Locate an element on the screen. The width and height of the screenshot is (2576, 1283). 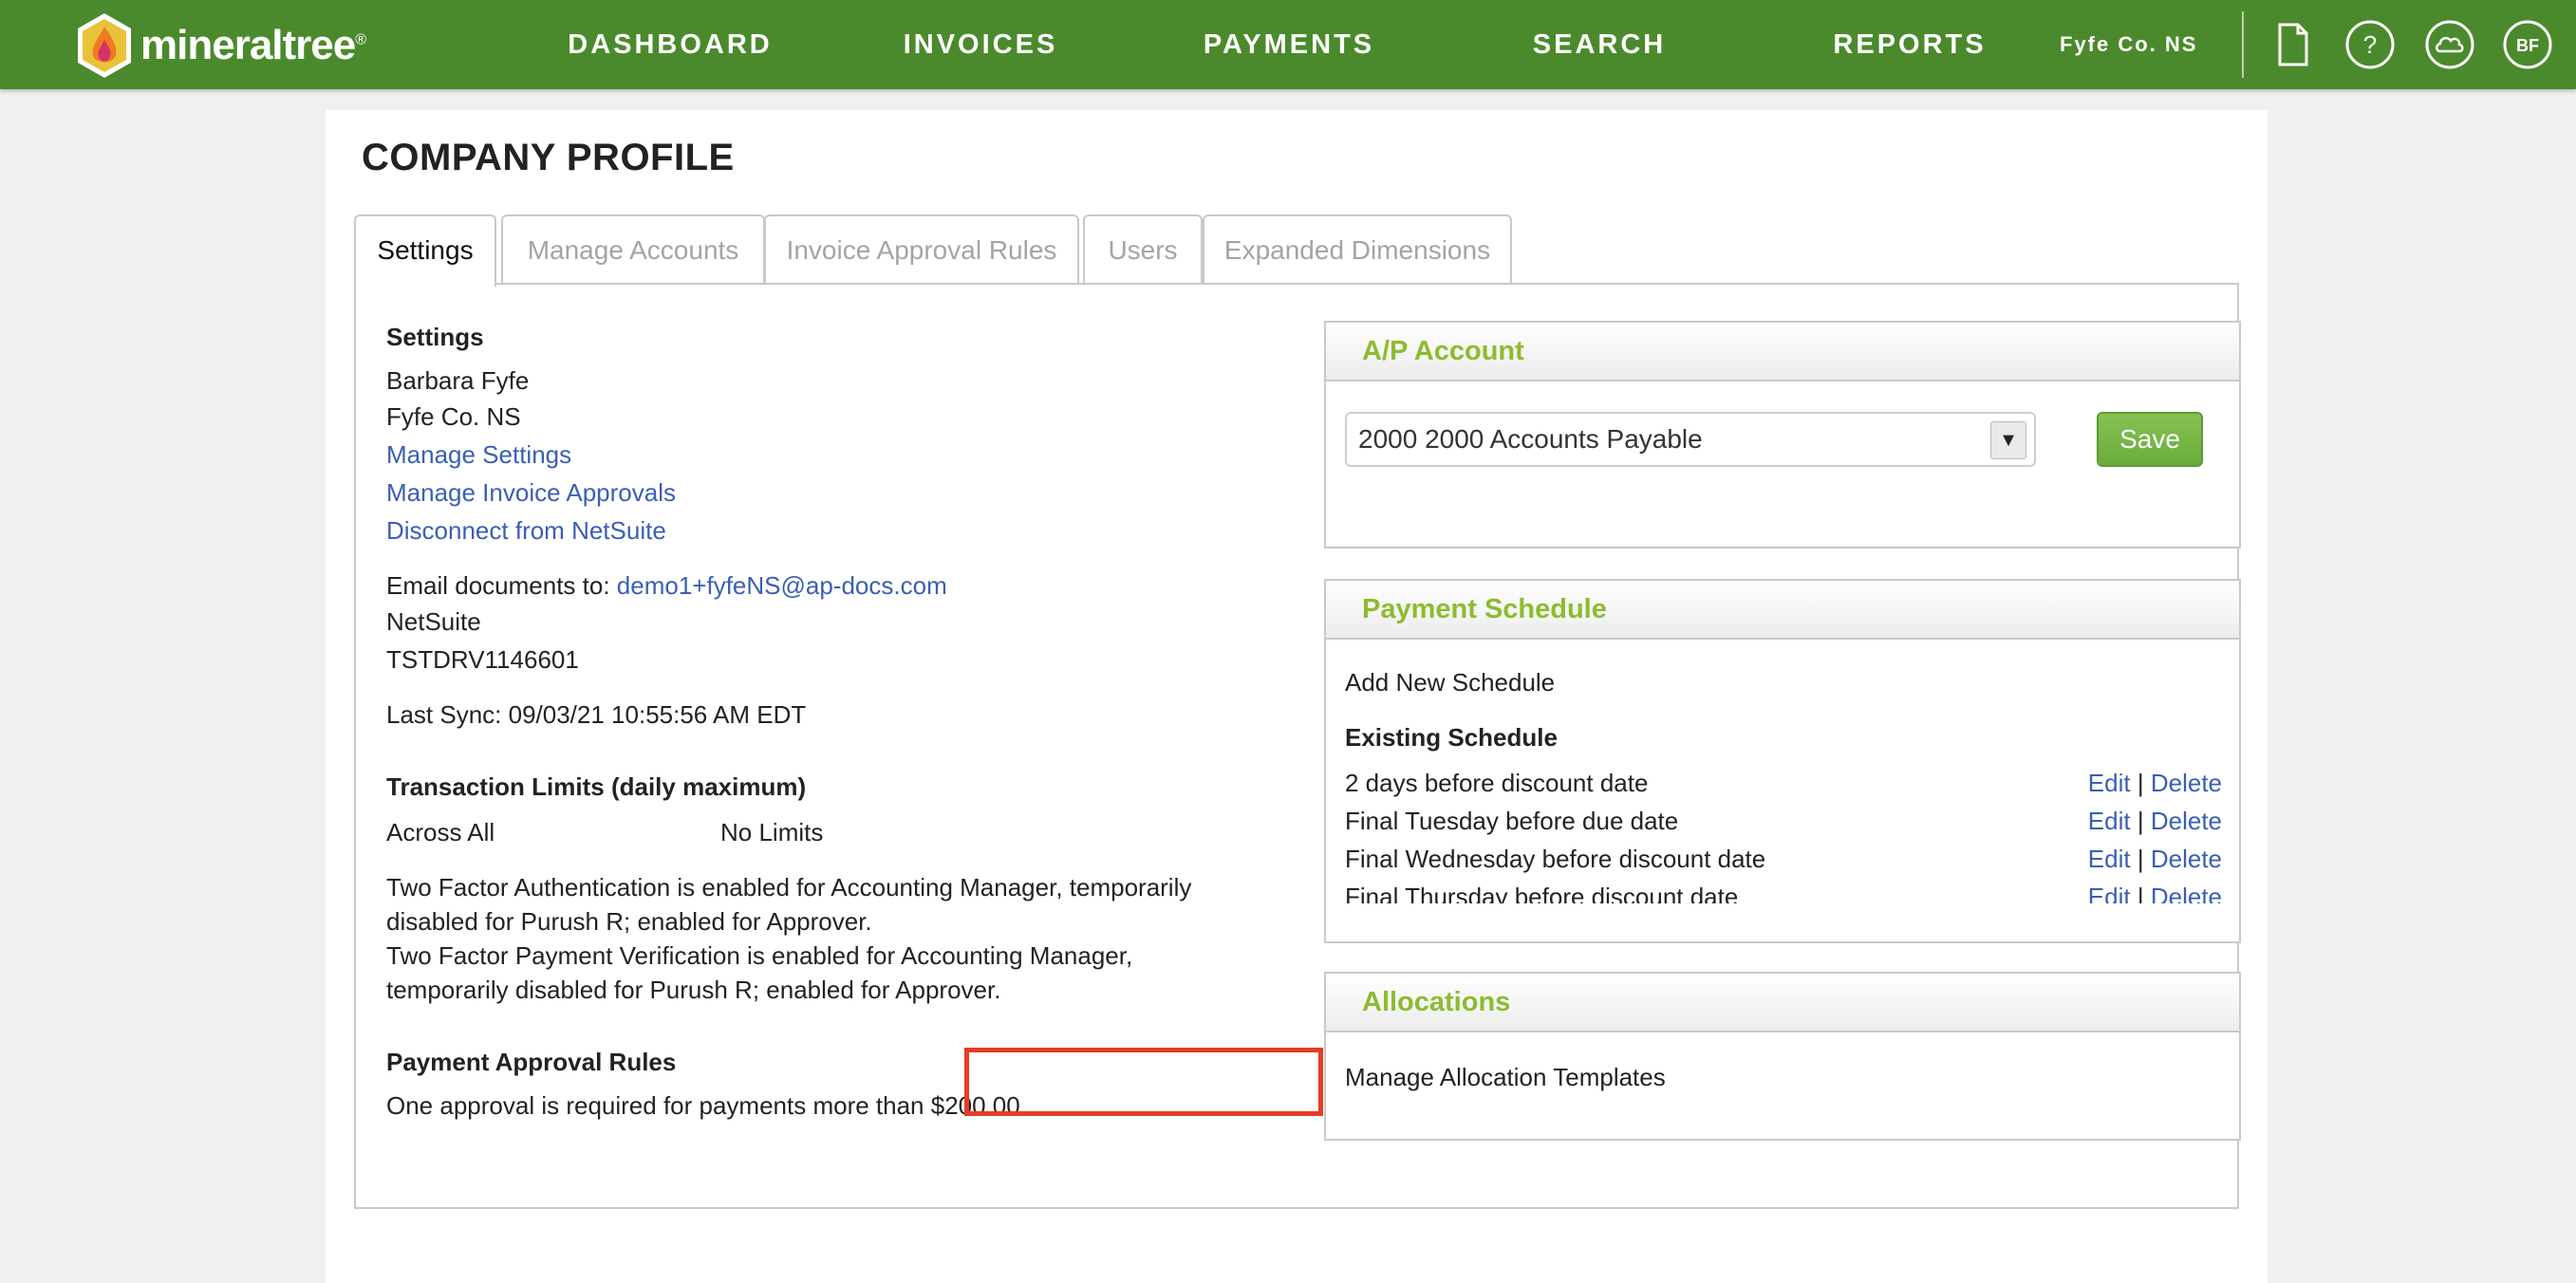
cloud-icon is located at coordinates (2449, 44).